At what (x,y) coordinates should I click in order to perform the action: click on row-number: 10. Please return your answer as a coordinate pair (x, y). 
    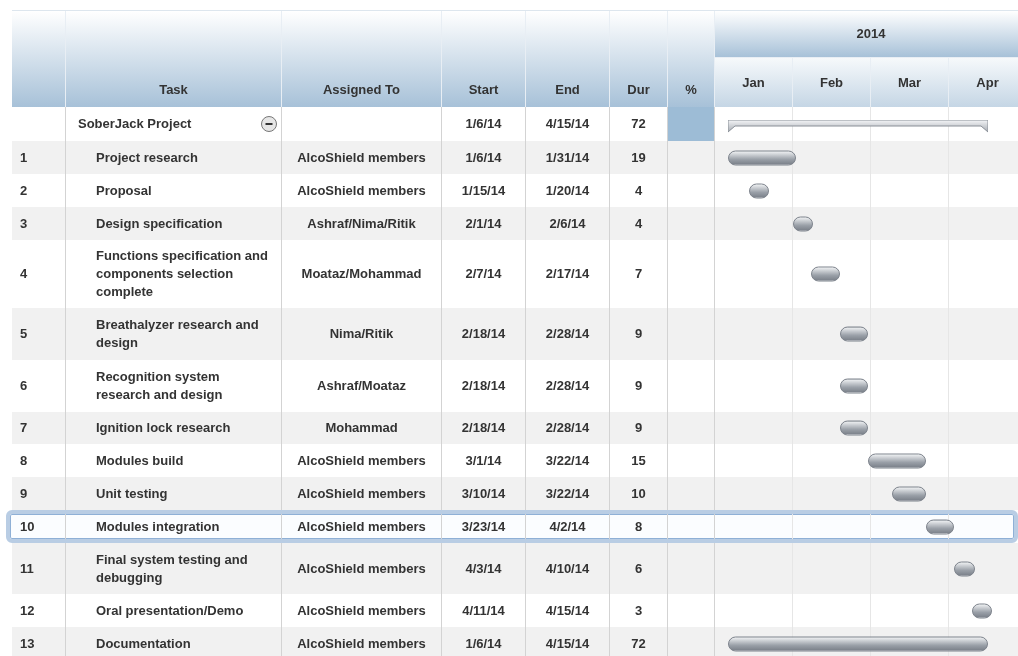
    Looking at the image, I should click on (39, 526).